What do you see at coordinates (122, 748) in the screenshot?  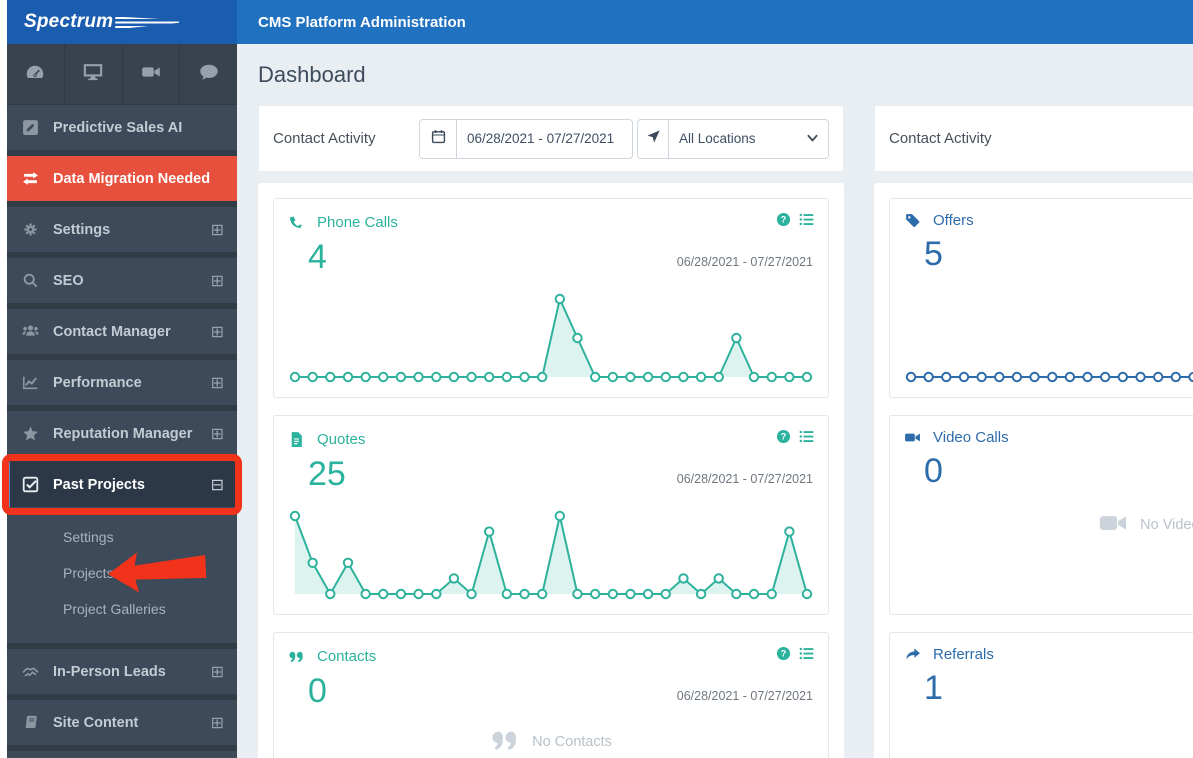 I see `divider` at bounding box center [122, 748].